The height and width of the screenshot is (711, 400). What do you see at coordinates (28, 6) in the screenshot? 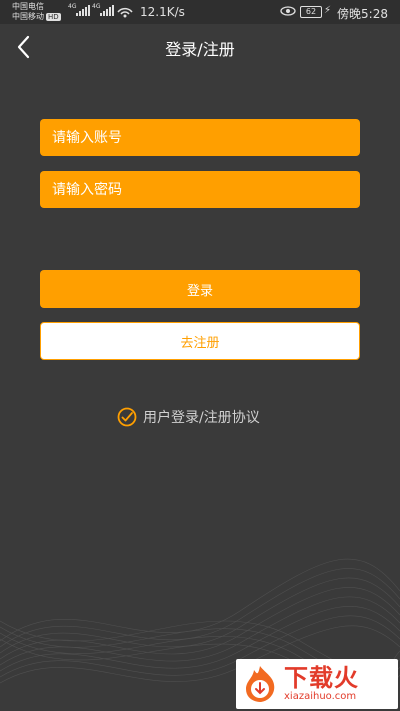
I see `carrier-1: 中国电信` at bounding box center [28, 6].